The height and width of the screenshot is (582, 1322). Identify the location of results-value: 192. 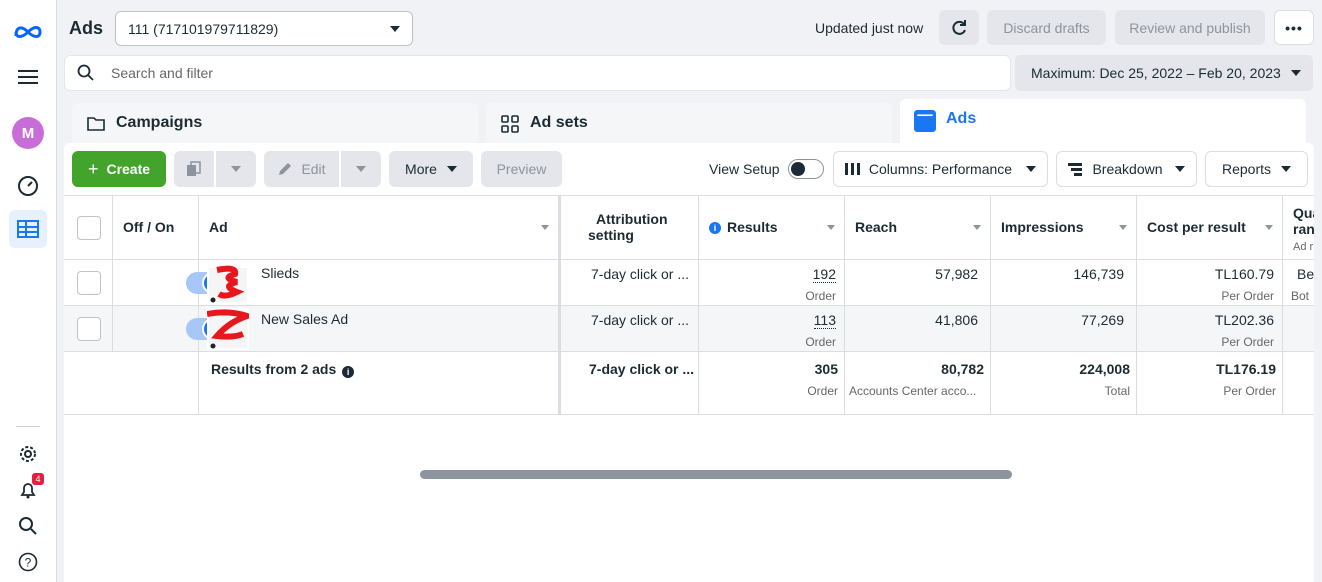
(824, 274).